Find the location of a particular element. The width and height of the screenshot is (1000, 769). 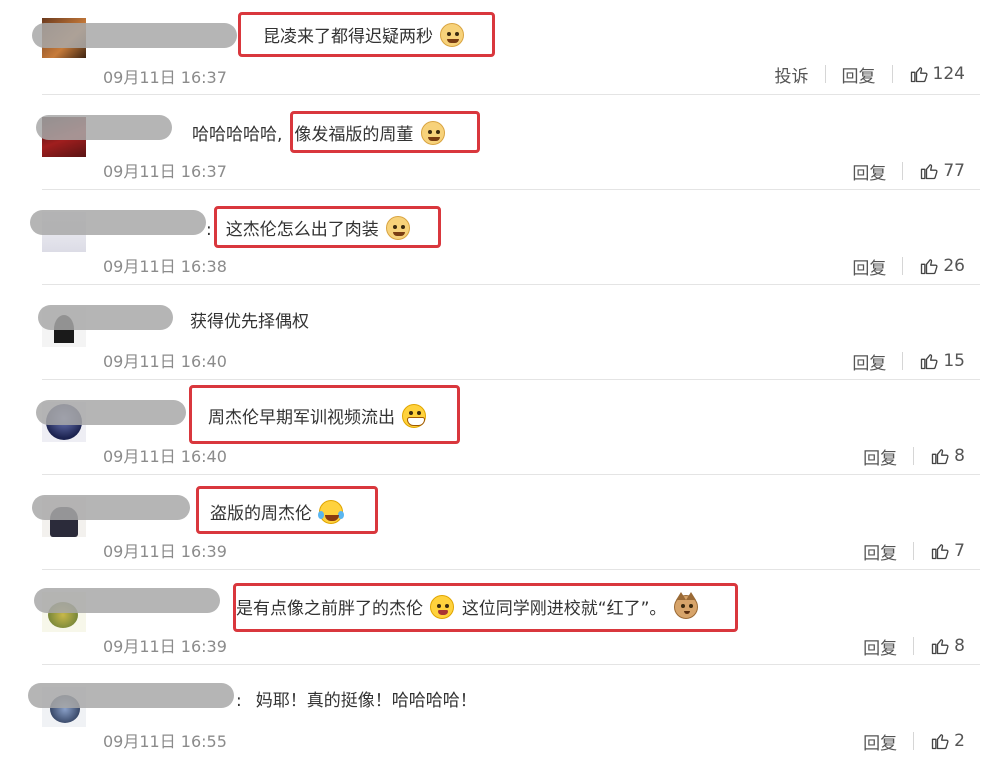

report-button: 投诉 is located at coordinates (792, 74).